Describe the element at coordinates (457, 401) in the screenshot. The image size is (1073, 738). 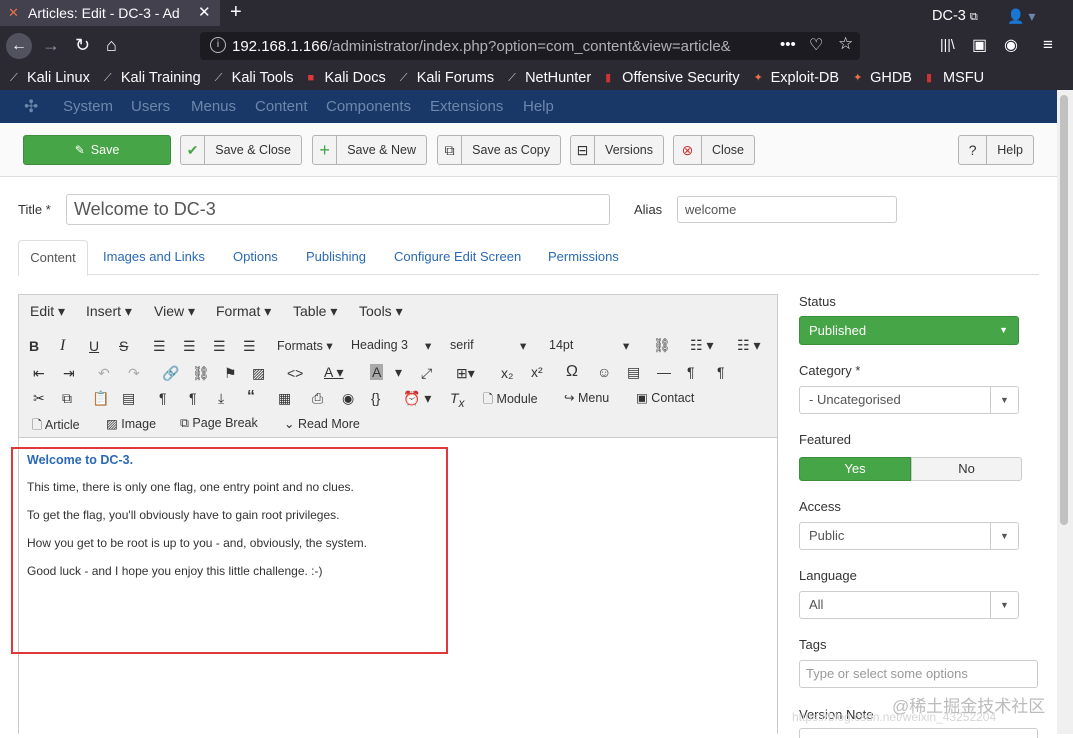
I see `clear-formatting-icon: Tx` at that location.